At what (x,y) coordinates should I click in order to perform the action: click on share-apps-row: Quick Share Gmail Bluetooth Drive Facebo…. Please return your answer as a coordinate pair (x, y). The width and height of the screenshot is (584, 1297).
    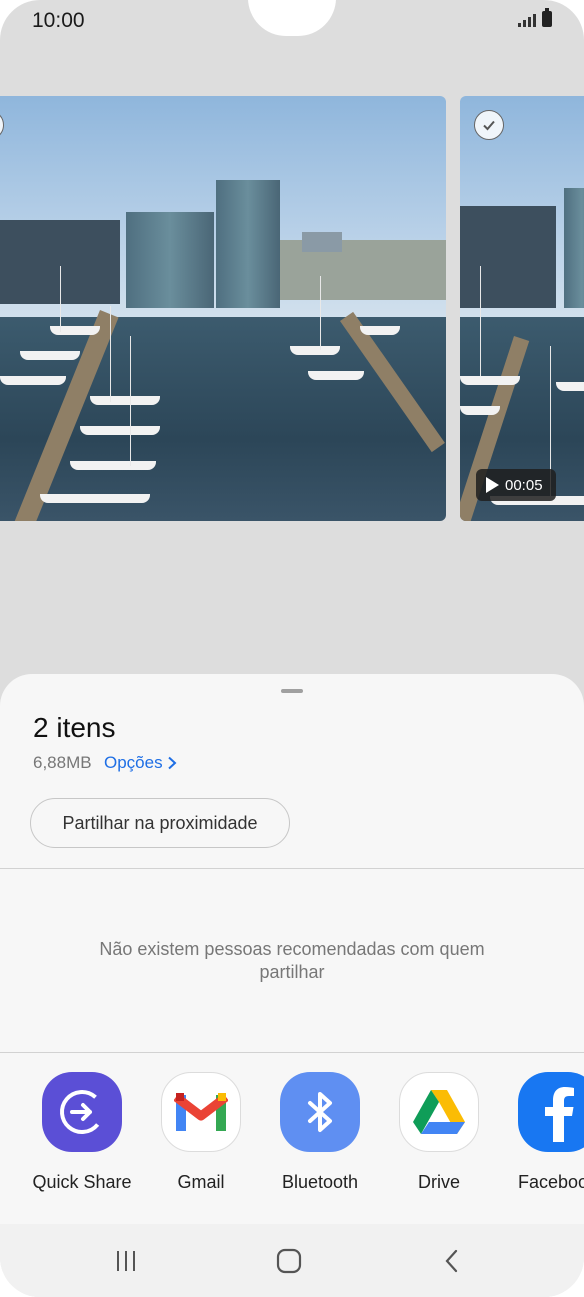
    Looking at the image, I should click on (292, 1137).